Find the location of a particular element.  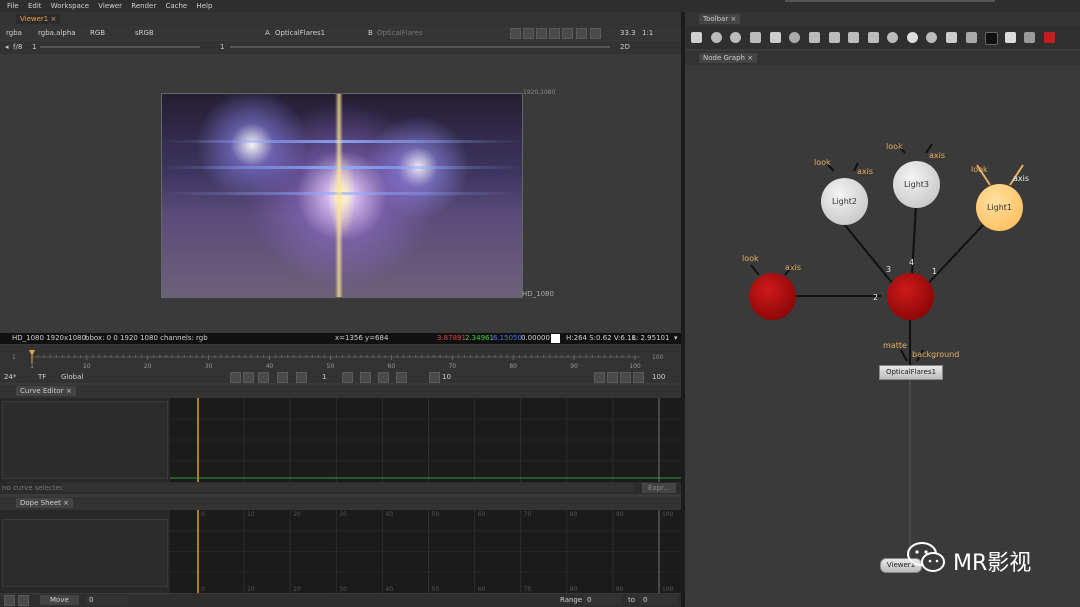

tab-curve-editor: Curve Editor × is located at coordinates (46, 391).